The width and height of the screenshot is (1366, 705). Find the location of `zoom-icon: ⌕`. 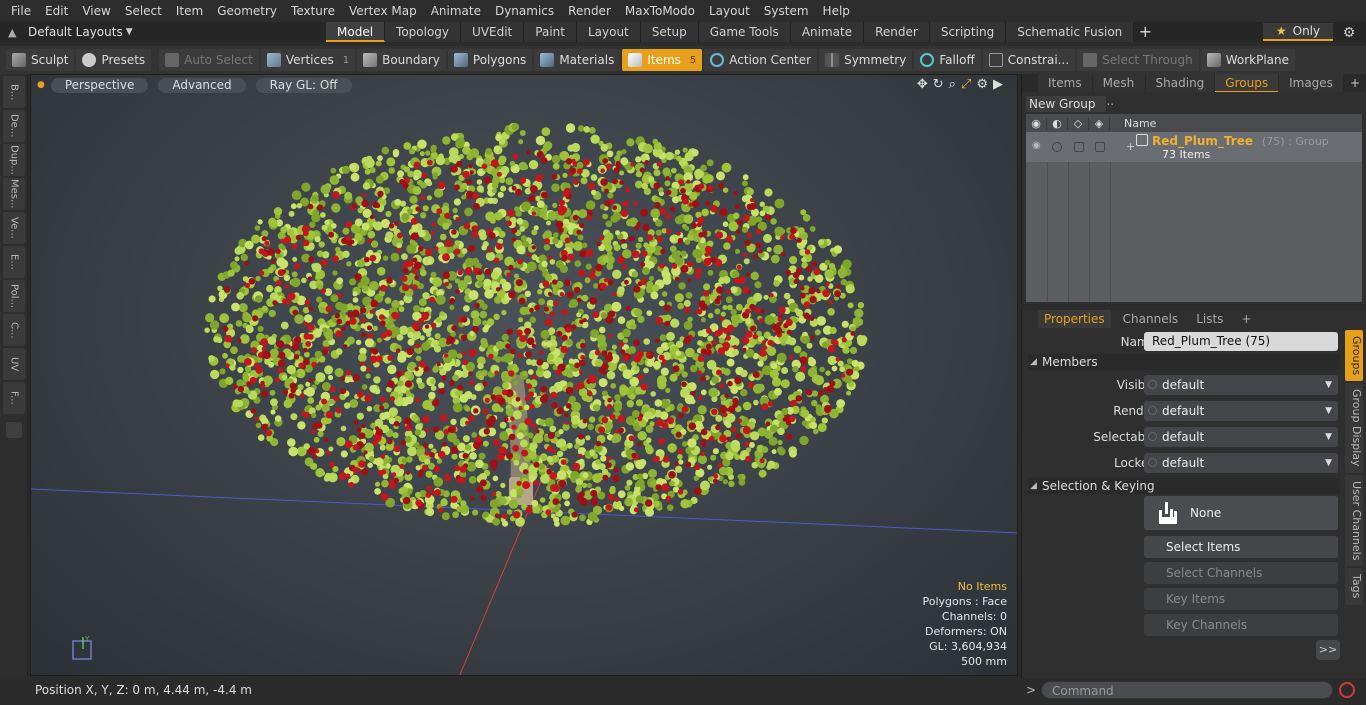

zoom-icon: ⌕ is located at coordinates (952, 84).